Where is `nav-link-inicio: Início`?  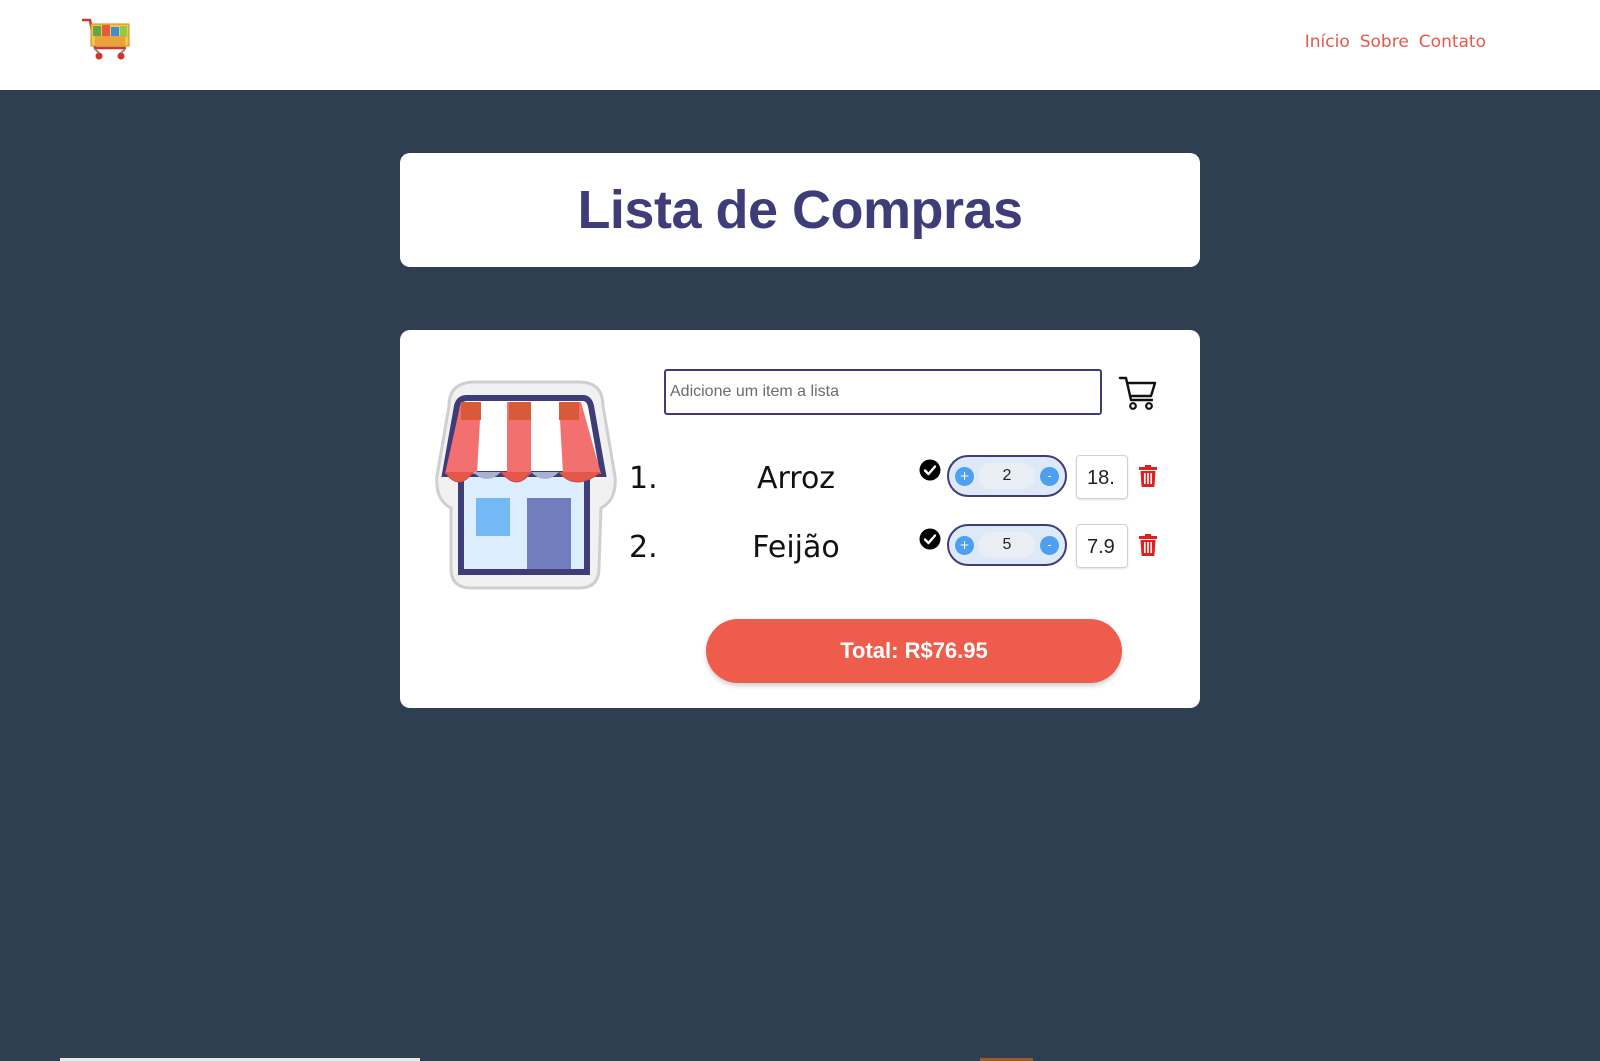
nav-link-inicio: Início is located at coordinates (1327, 42).